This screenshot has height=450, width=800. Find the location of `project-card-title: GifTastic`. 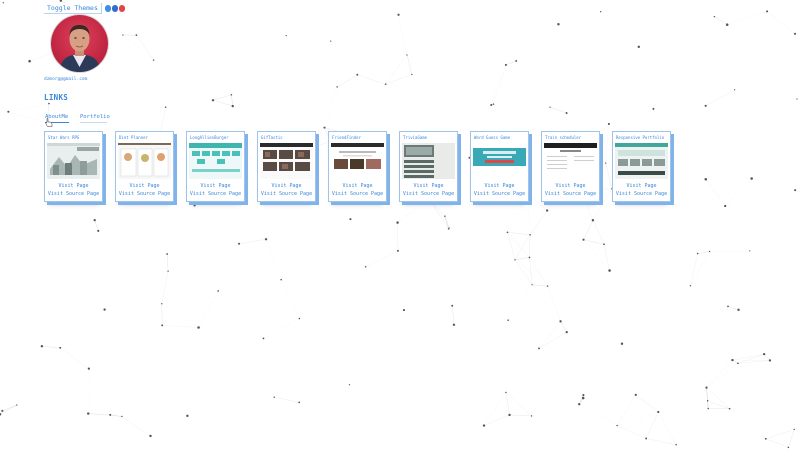

project-card-title: GifTastic is located at coordinates (272, 137).